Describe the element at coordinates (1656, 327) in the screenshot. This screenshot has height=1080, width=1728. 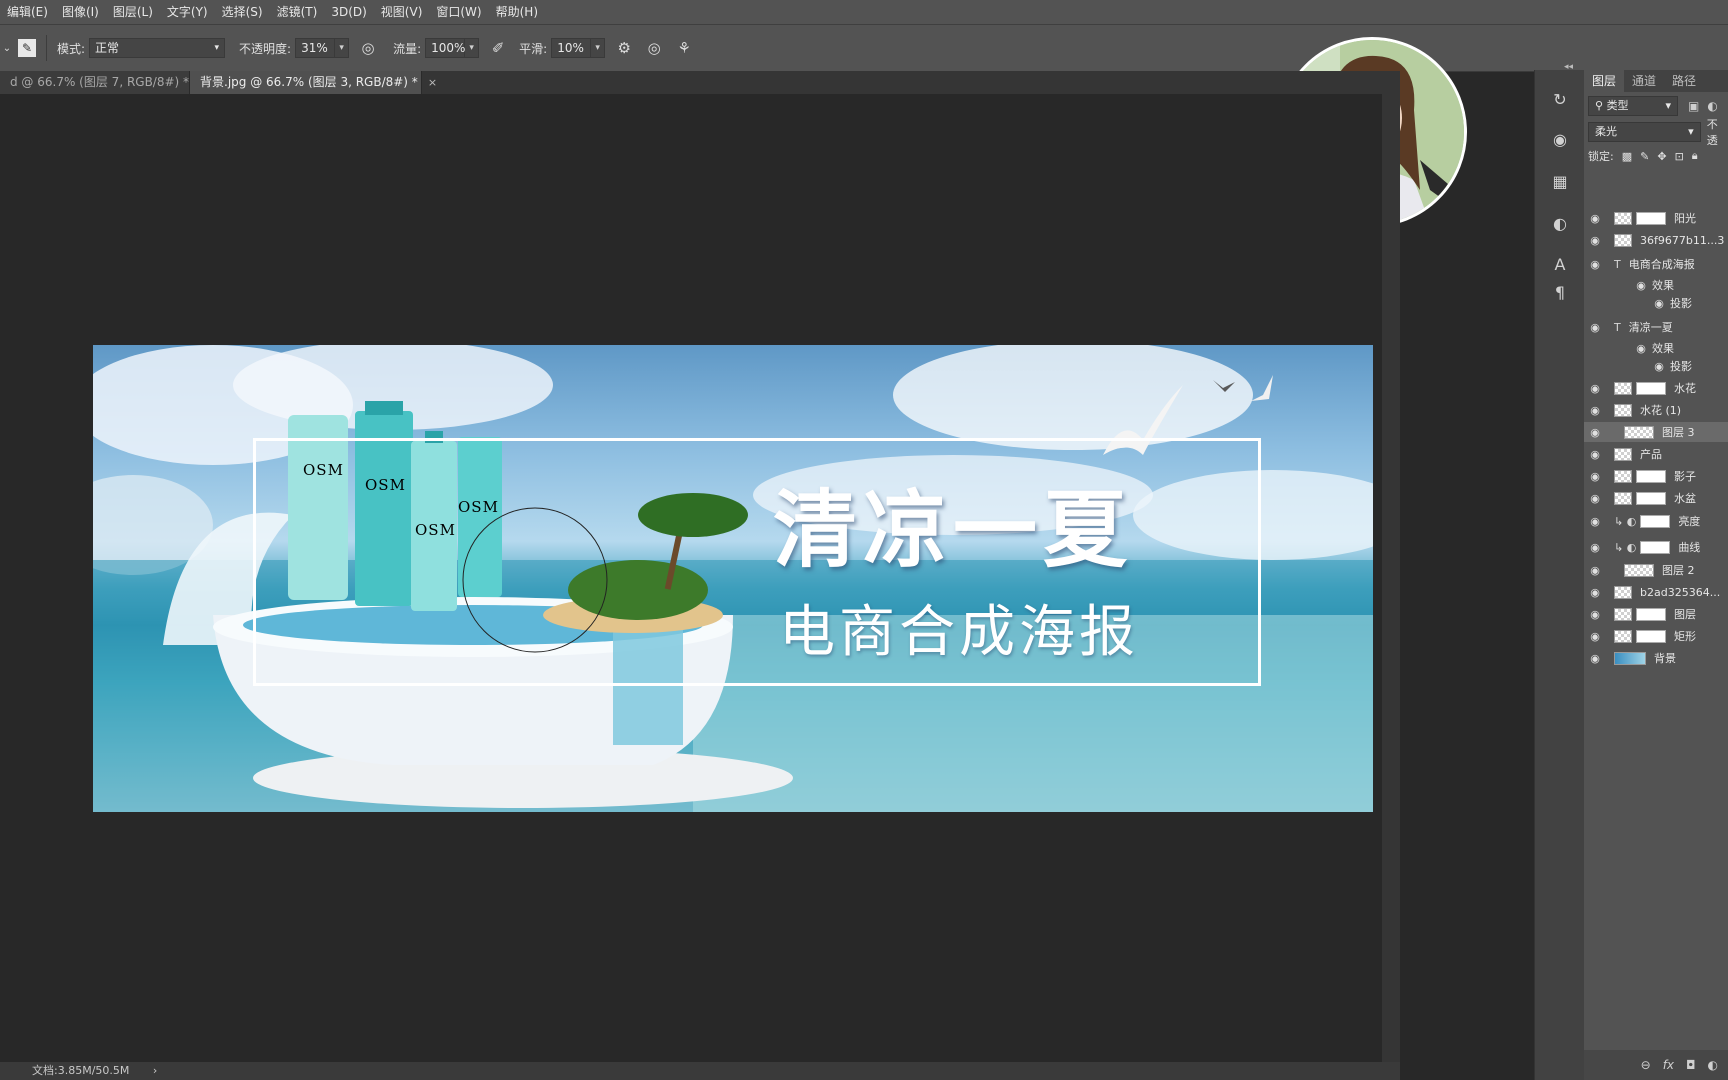
I see `layer-row: ◉ T 清凉一夏` at that location.